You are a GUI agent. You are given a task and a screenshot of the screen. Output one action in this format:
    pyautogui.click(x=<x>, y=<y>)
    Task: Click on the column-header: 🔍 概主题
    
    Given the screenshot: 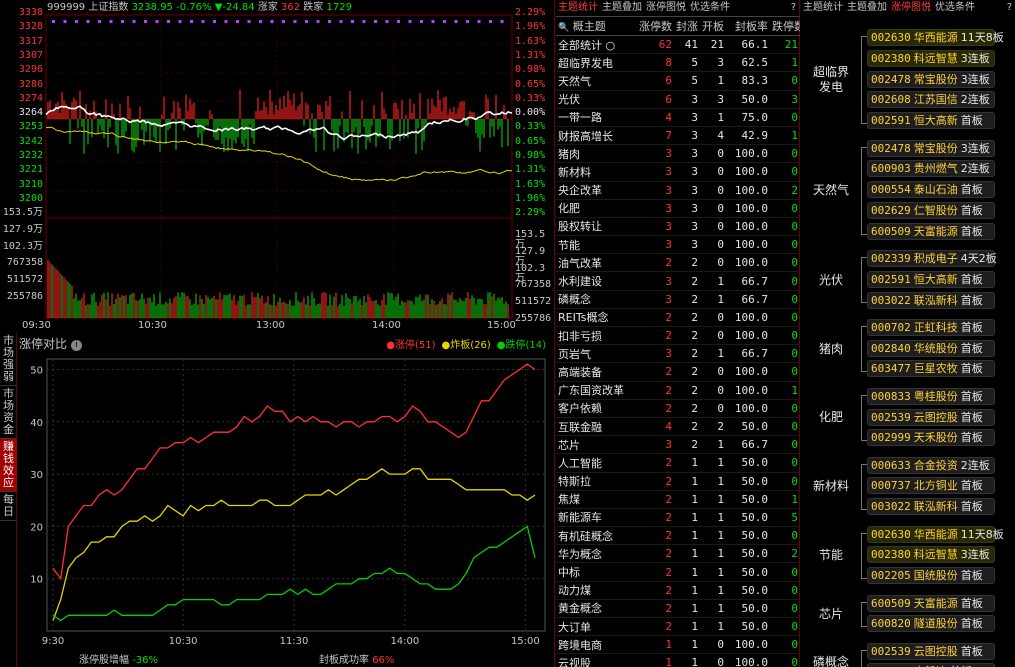 What is the action you would take?
    pyautogui.click(x=596, y=26)
    